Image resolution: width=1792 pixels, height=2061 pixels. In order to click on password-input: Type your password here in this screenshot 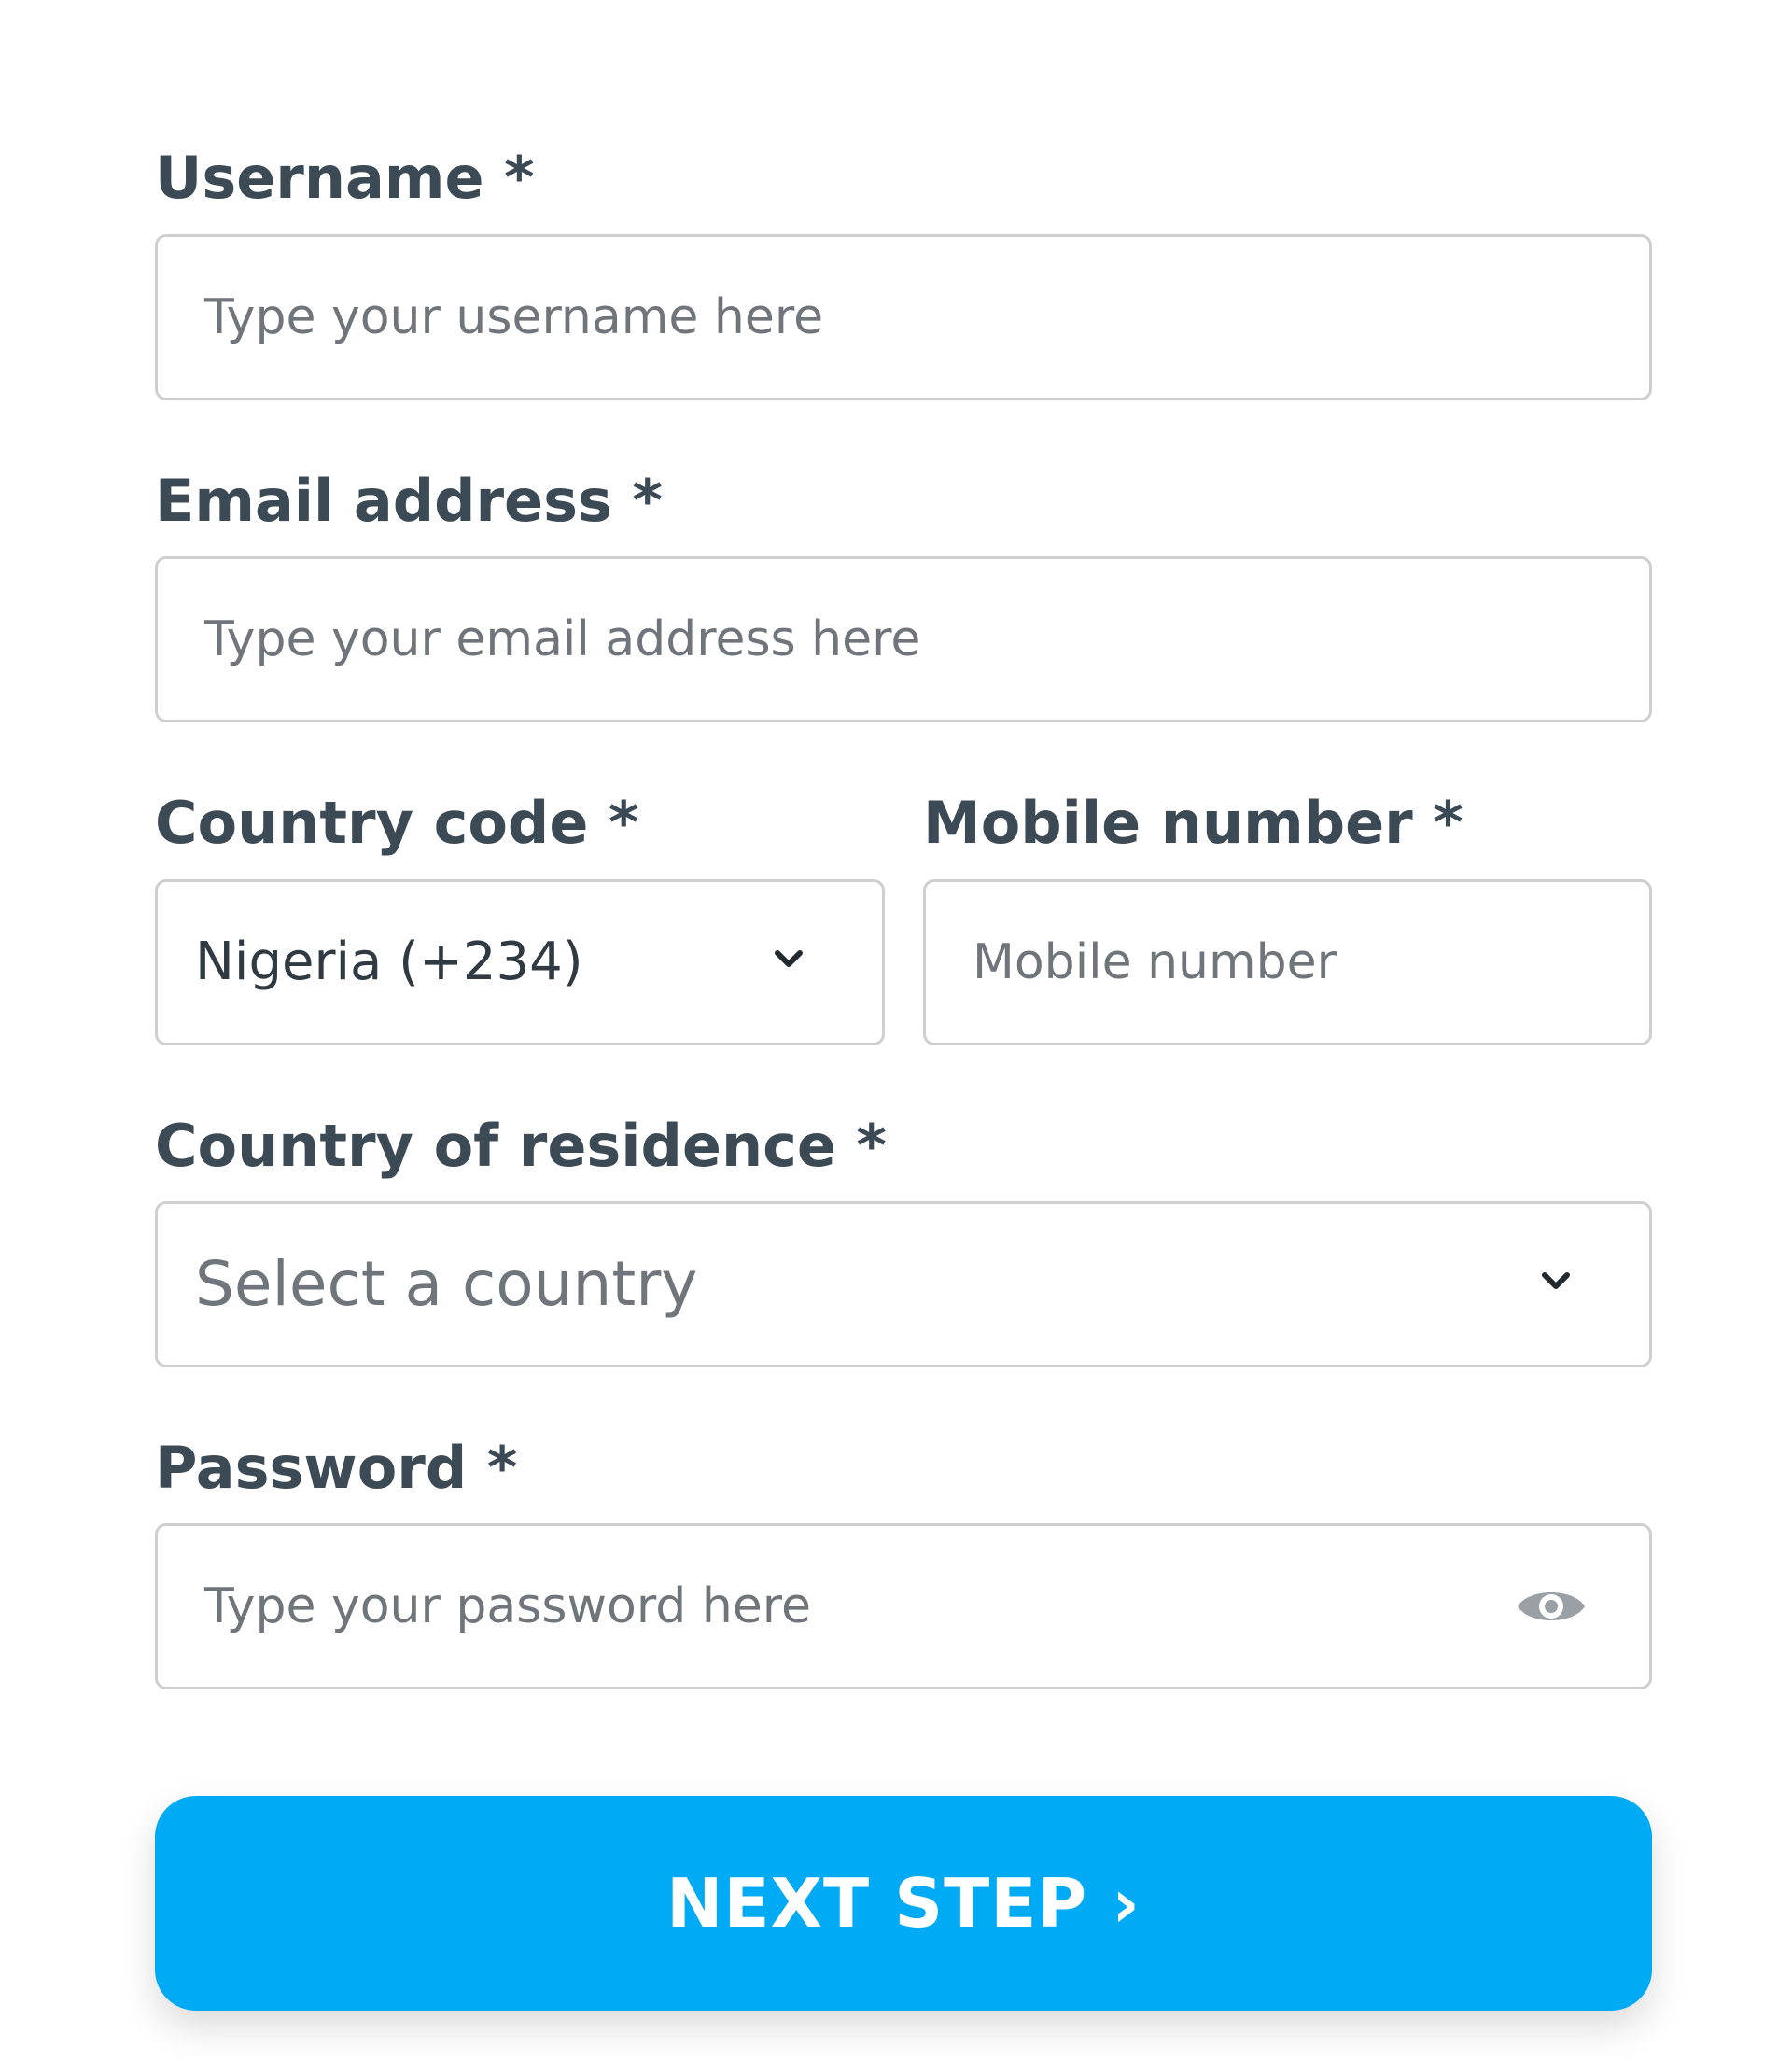, I will do `click(903, 1606)`.